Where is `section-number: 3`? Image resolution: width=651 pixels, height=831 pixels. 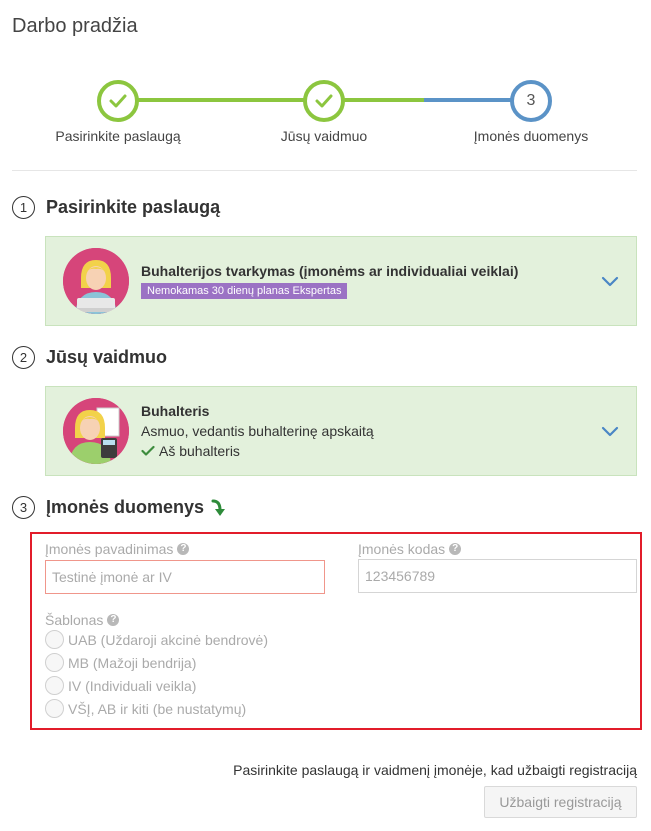 section-number: 3 is located at coordinates (23, 507).